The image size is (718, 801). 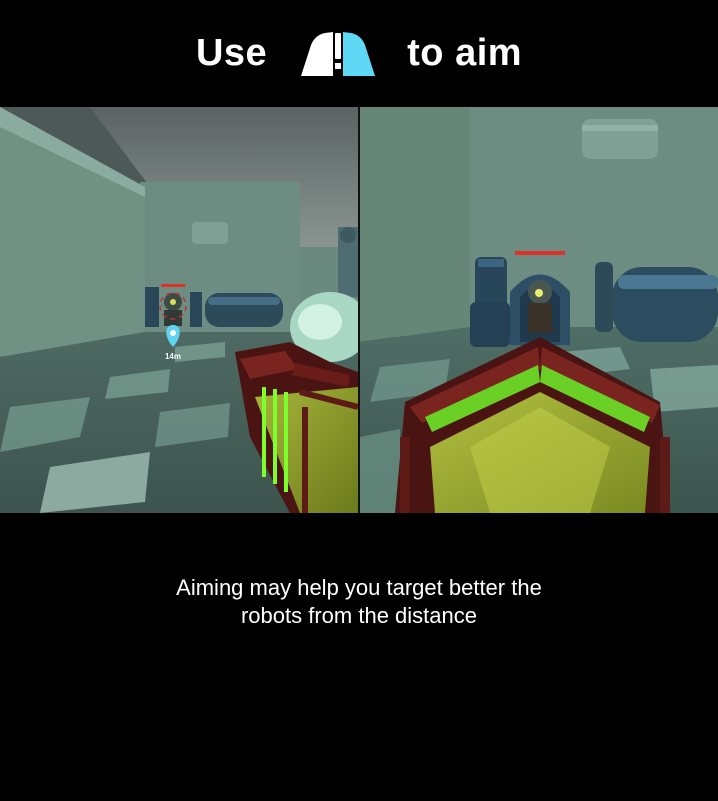 What do you see at coordinates (359, 587) in the screenshot?
I see `caption-line-1: Aiming may help you target better the` at bounding box center [359, 587].